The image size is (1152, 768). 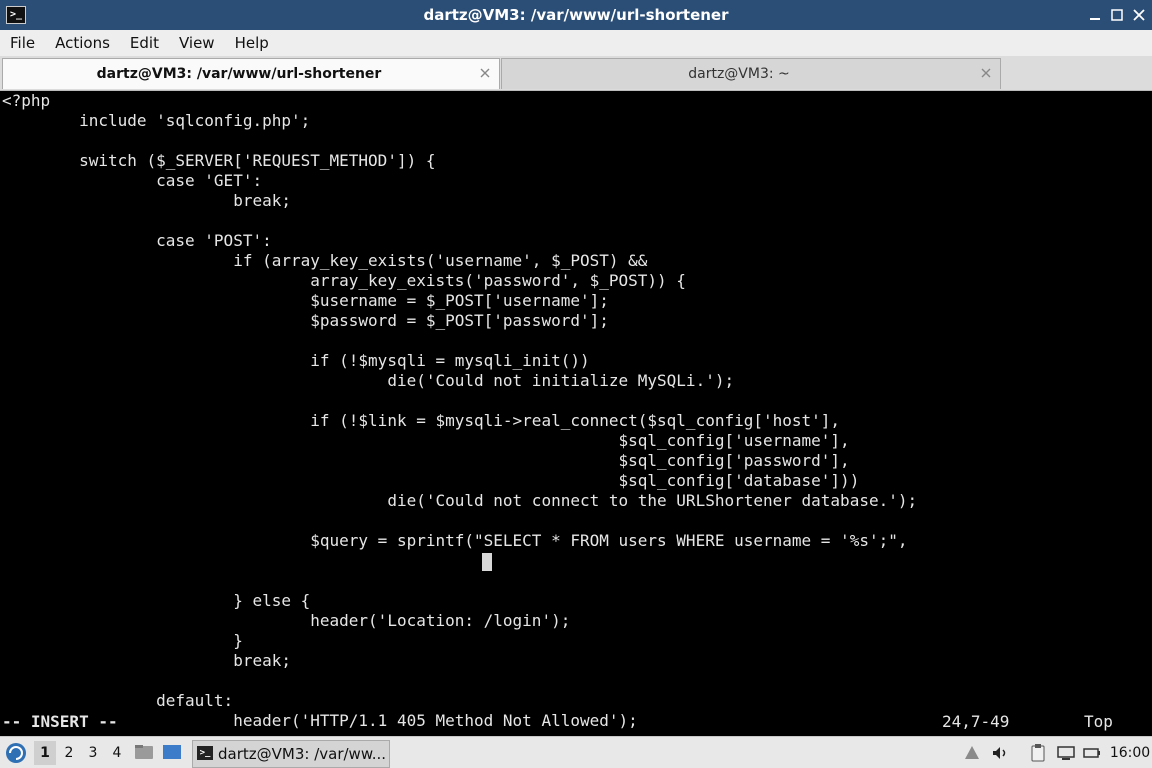 What do you see at coordinates (60, 721) in the screenshot?
I see `vim-mode: -- INSERT --` at bounding box center [60, 721].